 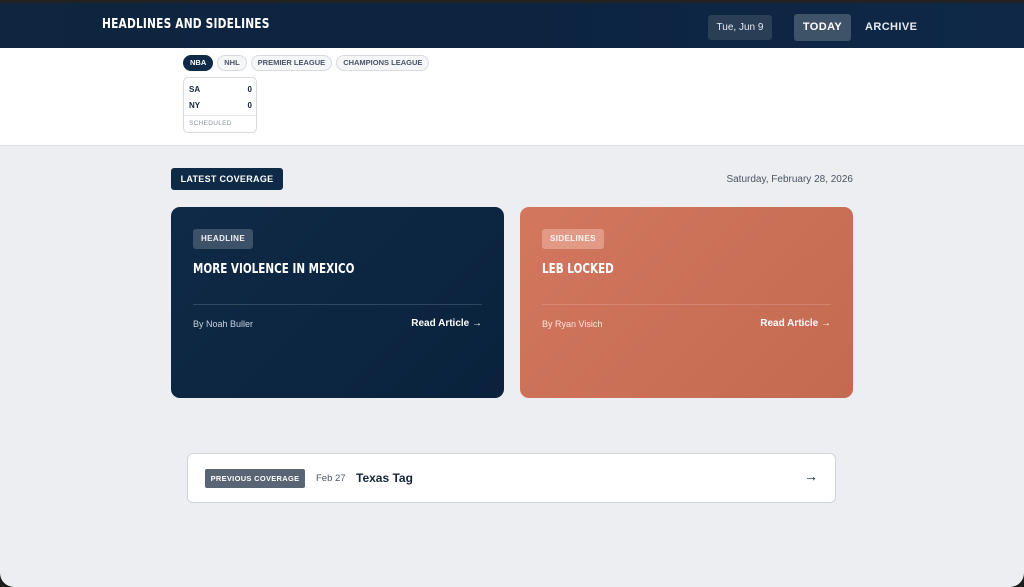 I want to click on league-tab-champions-league: CHAMPIONS LEAGUE, so click(x=383, y=63).